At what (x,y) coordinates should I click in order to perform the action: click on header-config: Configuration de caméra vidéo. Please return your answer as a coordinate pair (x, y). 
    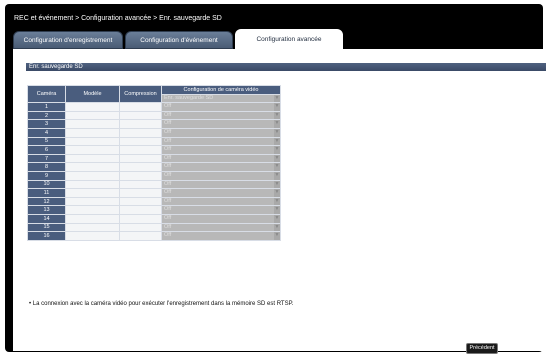
    Looking at the image, I should click on (221, 90).